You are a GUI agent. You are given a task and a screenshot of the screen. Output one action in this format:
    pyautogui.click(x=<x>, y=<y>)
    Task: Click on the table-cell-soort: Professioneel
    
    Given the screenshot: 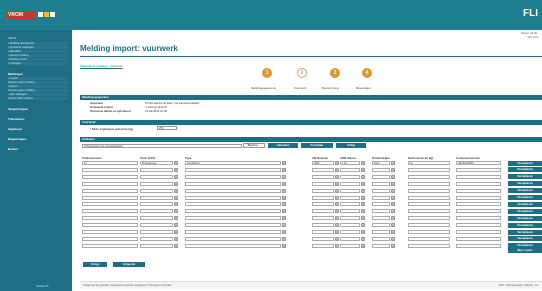 What is the action you would take?
    pyautogui.click(x=156, y=163)
    